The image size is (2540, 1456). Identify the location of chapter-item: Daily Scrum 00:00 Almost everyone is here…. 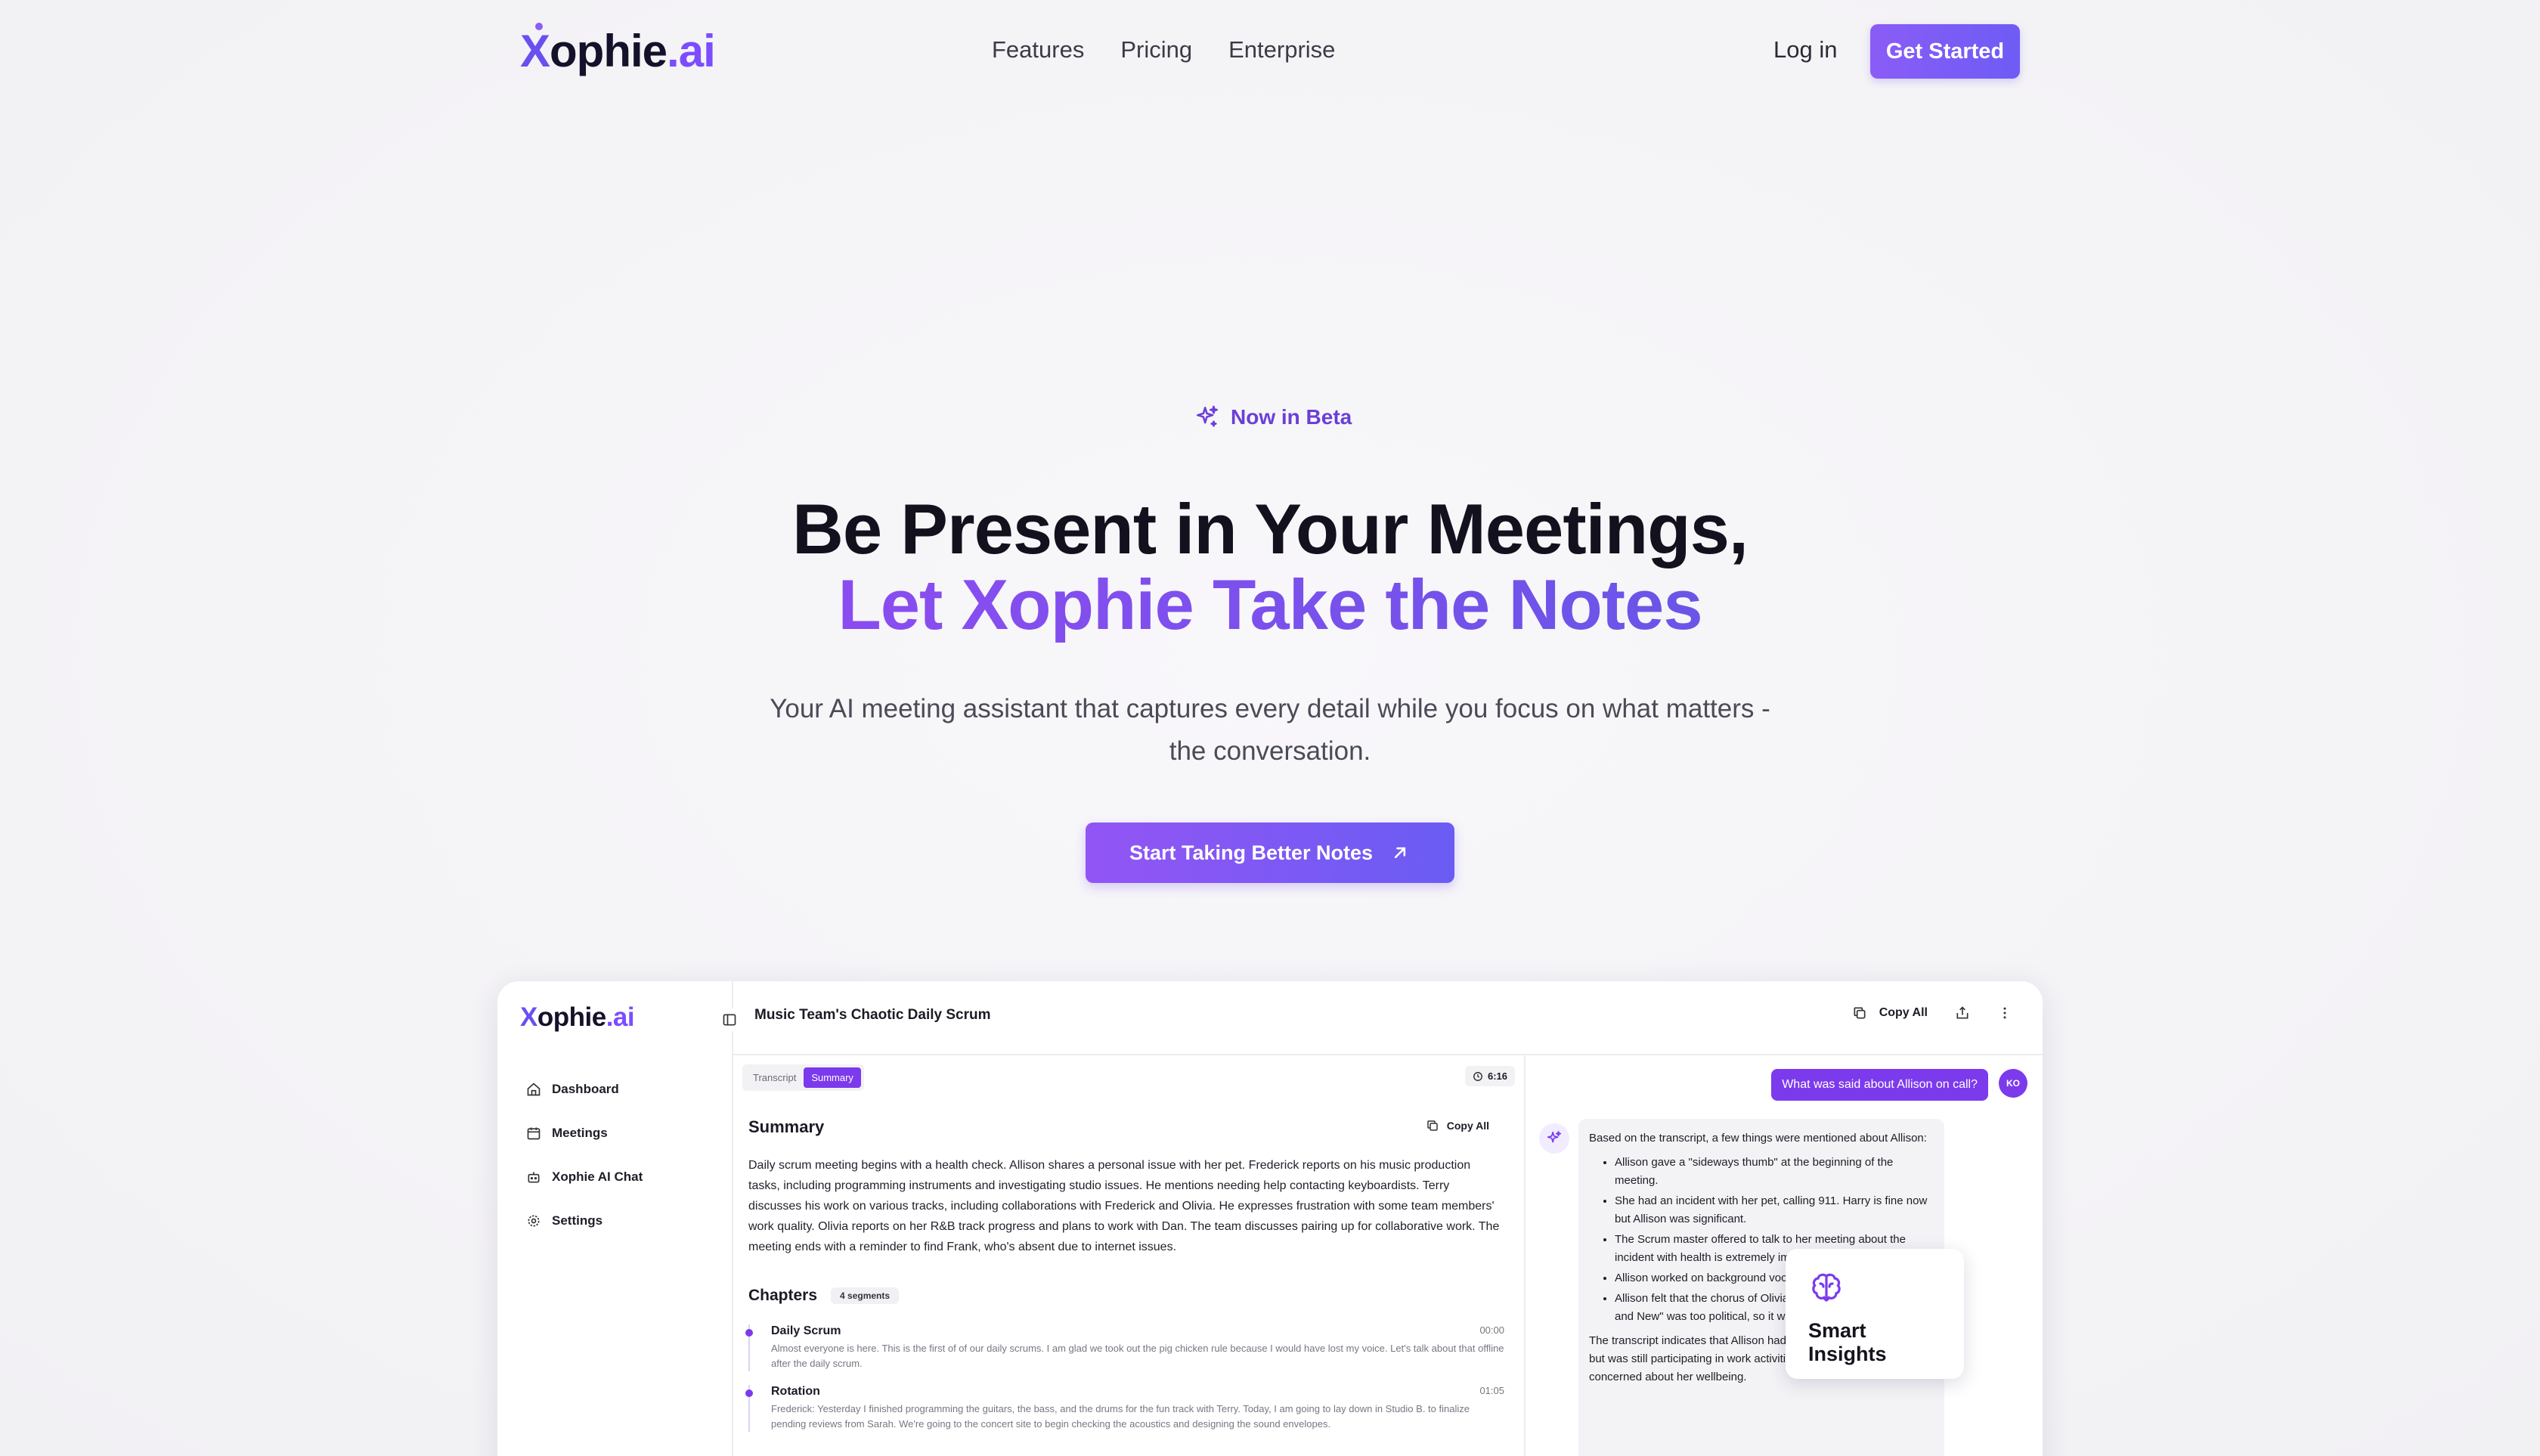
(1124, 1347).